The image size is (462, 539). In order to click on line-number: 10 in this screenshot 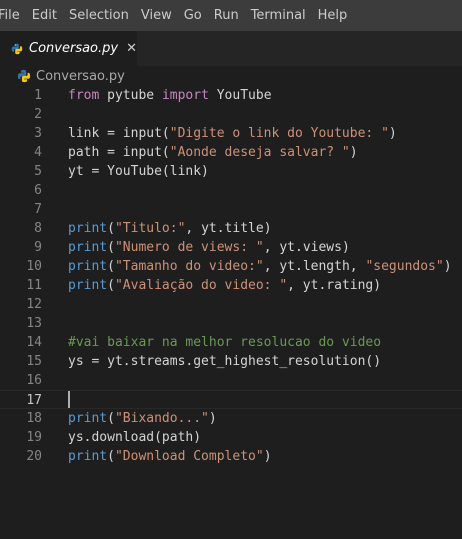, I will do `click(34, 266)`.